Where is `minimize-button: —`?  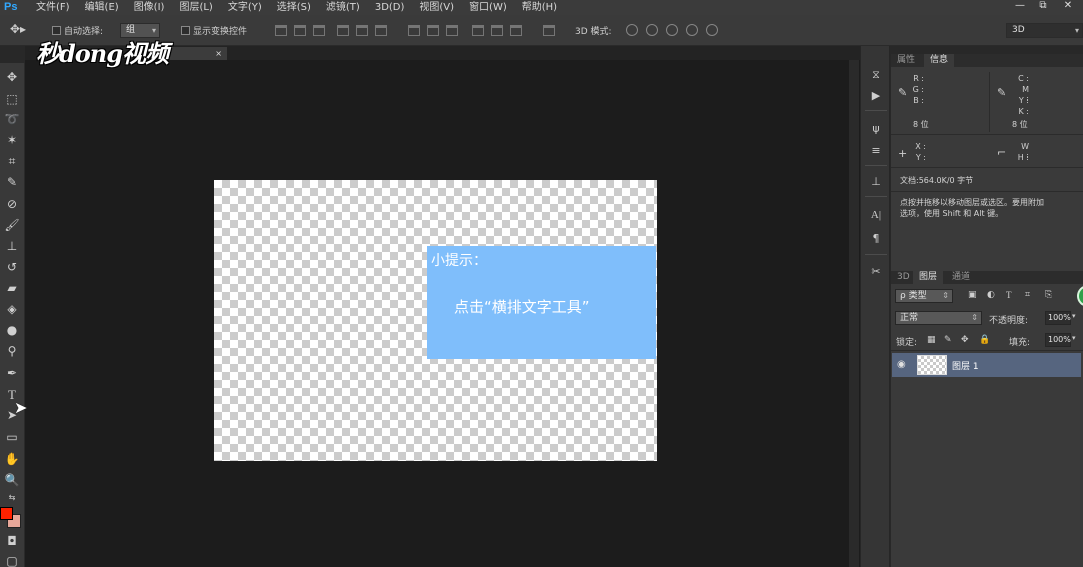
minimize-button: — is located at coordinates (1020, 6).